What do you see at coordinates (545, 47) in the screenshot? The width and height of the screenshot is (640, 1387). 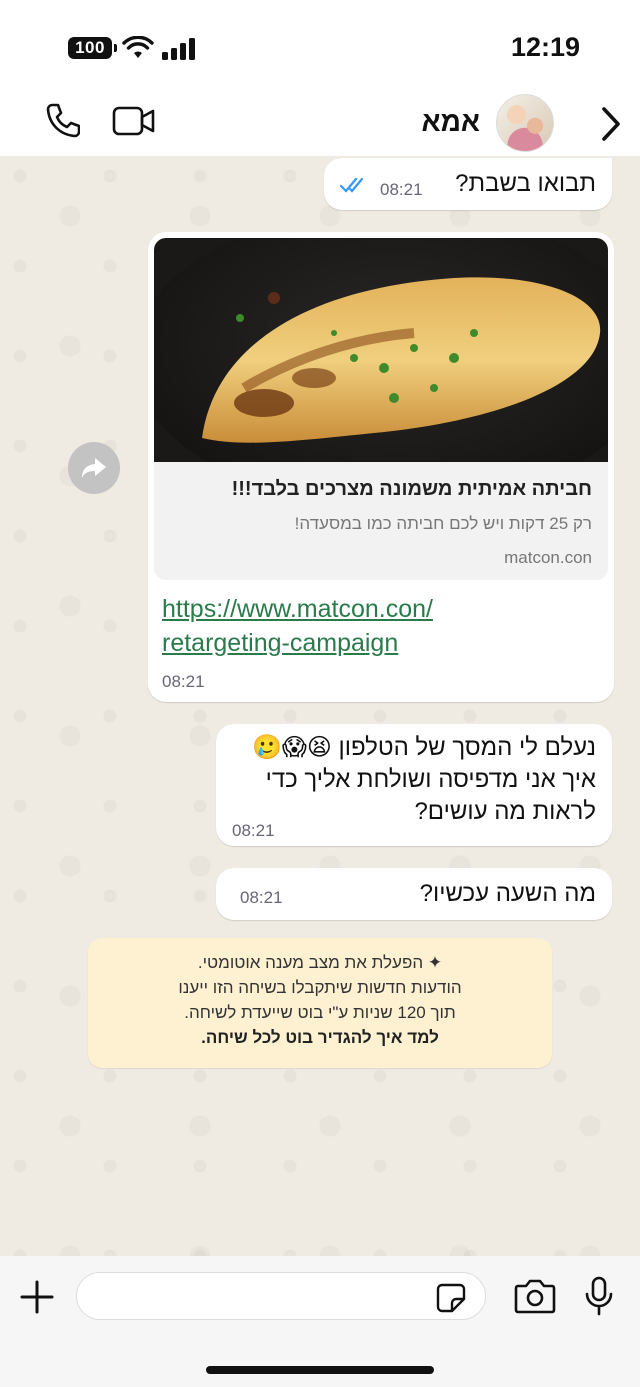 I see `status-time: 12:19` at bounding box center [545, 47].